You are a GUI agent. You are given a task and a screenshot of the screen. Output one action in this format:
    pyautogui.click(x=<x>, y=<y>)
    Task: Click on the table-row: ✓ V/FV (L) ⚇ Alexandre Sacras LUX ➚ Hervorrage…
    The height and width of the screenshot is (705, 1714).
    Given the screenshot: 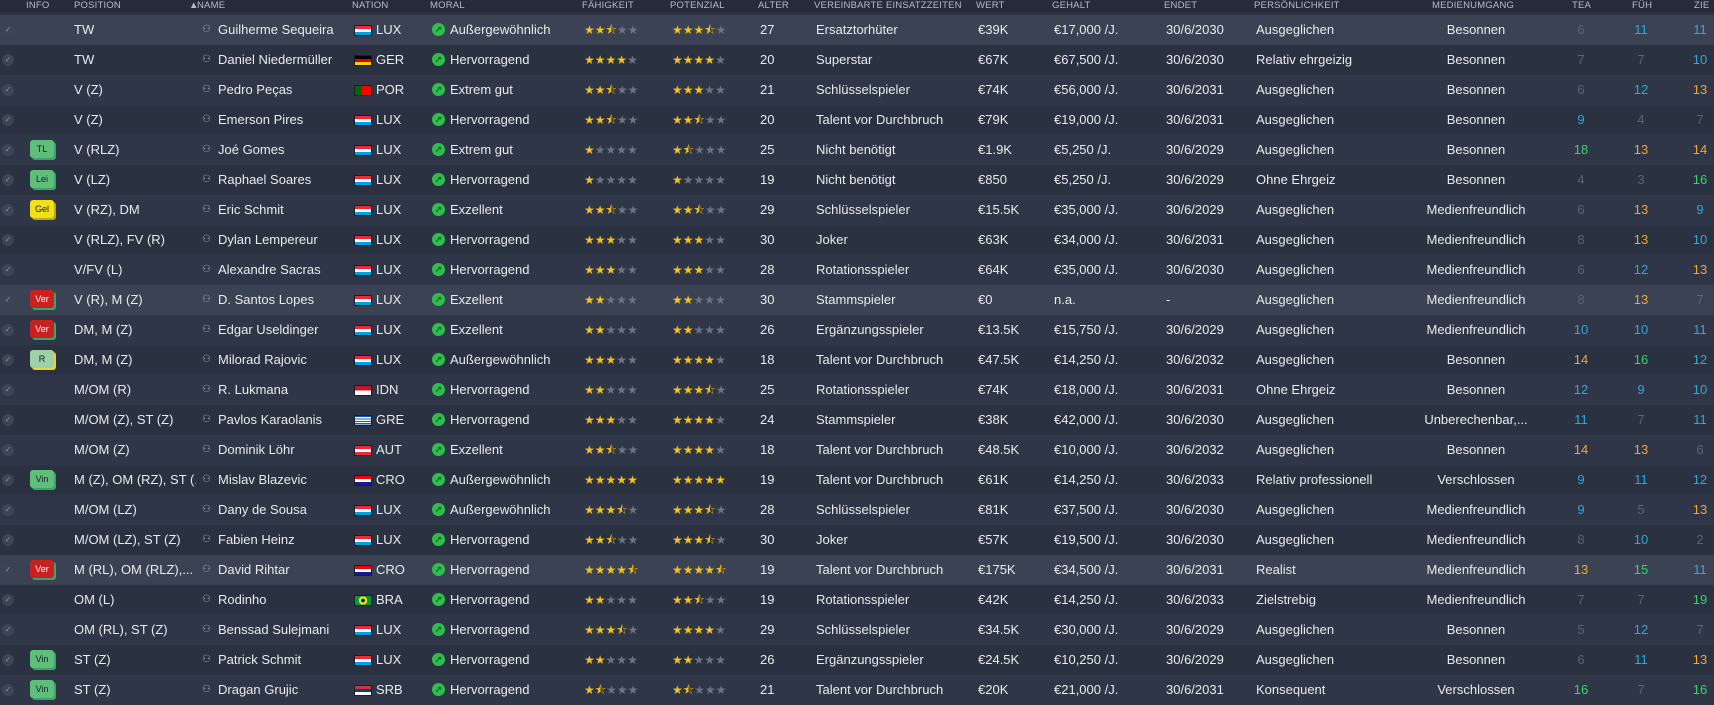 What is the action you would take?
    pyautogui.click(x=857, y=270)
    